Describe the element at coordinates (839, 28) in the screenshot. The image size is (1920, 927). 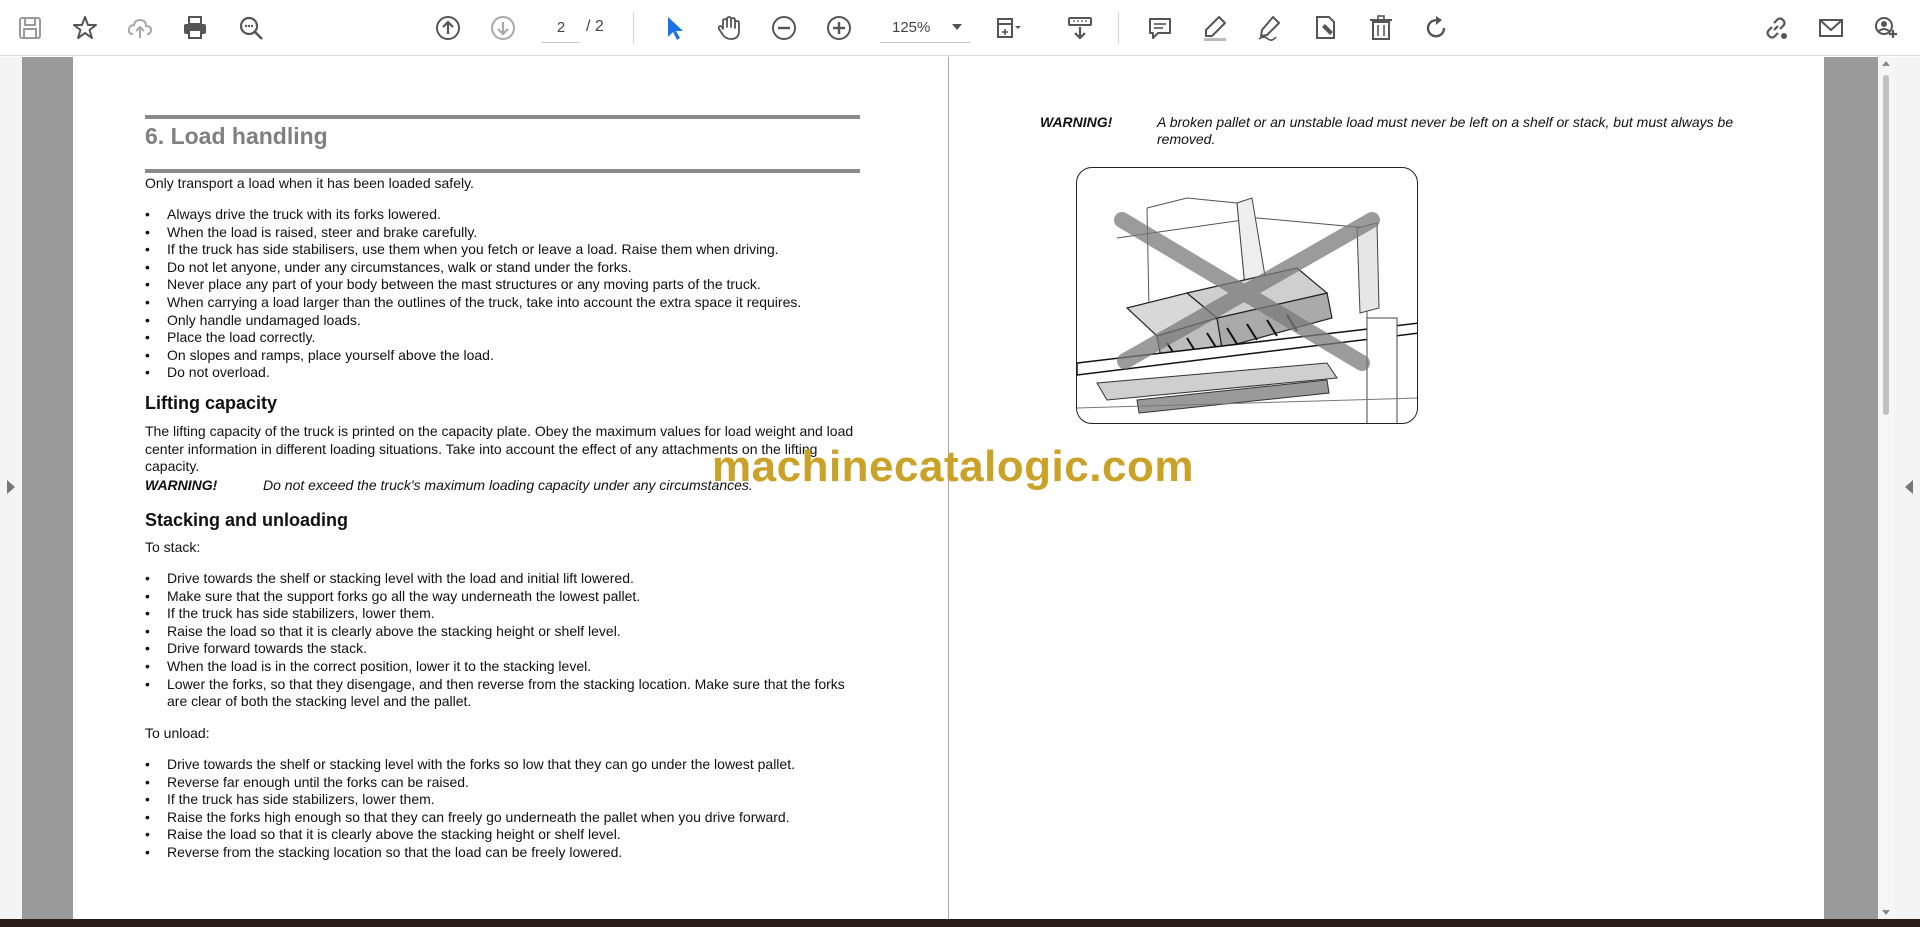
I see `zoom-in-icon` at that location.